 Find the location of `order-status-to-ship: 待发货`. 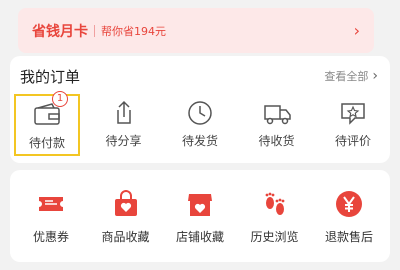

order-status-to-ship: 待发货 is located at coordinates (200, 125).